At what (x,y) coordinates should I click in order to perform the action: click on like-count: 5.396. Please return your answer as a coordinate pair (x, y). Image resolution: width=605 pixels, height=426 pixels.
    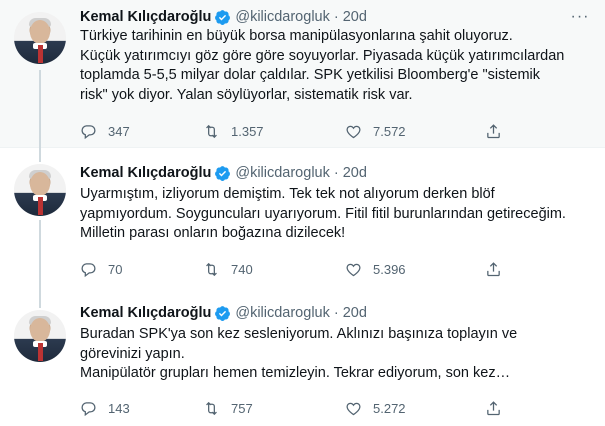
    Looking at the image, I should click on (389, 269).